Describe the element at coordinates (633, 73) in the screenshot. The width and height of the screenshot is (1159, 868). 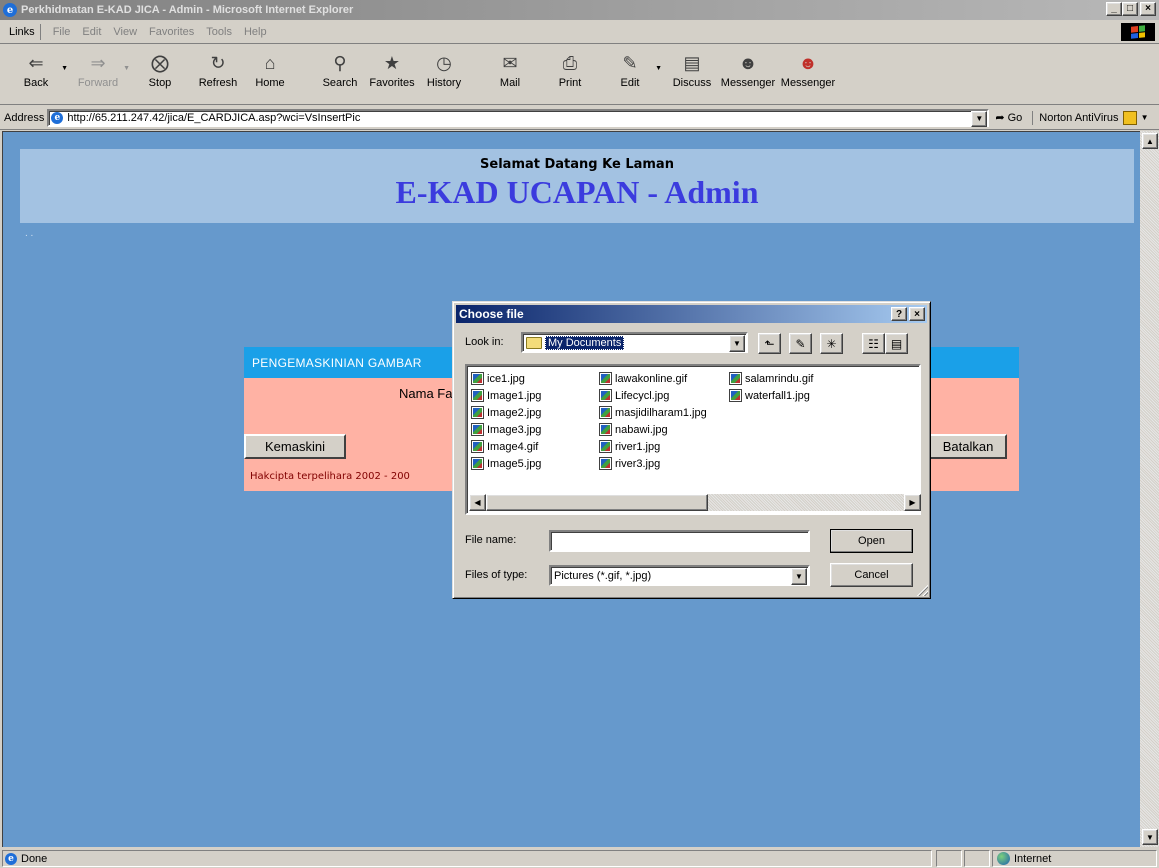
I see `edit-button: ✎ Edit ▼` at that location.